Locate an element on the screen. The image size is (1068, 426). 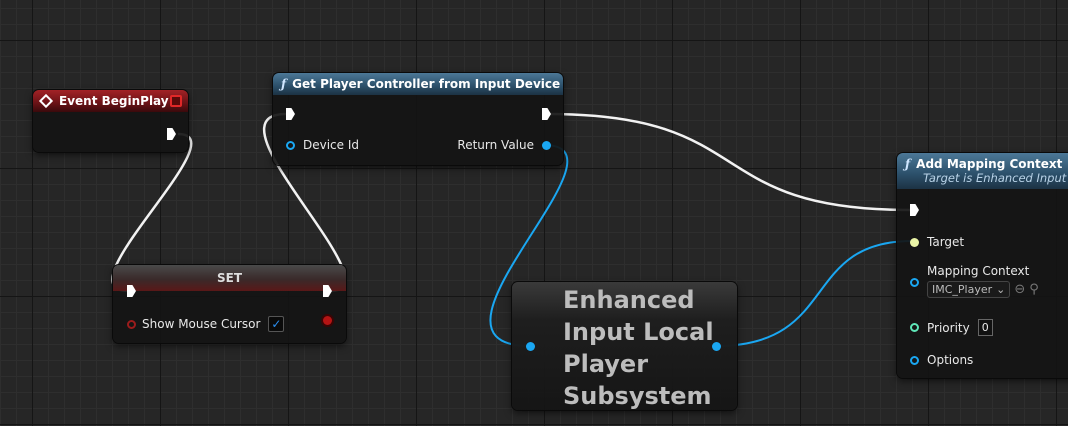
show-mouse-cursor-label: Show Mouse Cursor is located at coordinates (201, 324).